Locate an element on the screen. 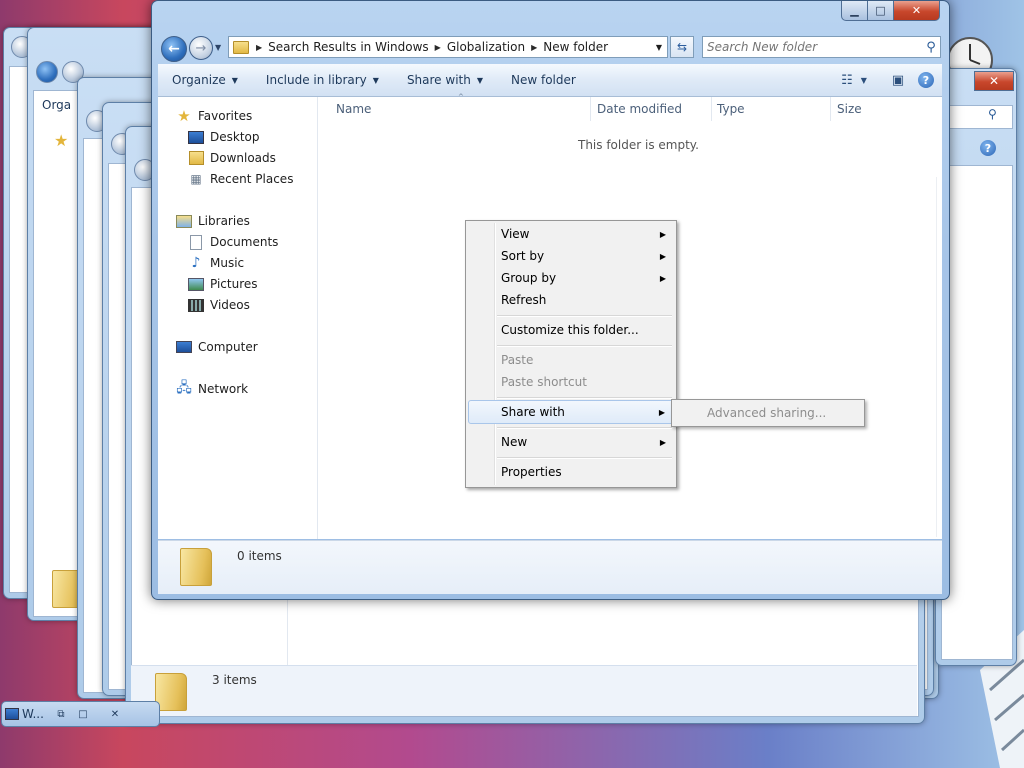 The width and height of the screenshot is (1024, 768). nav-music: ♪ Music is located at coordinates (216, 263).